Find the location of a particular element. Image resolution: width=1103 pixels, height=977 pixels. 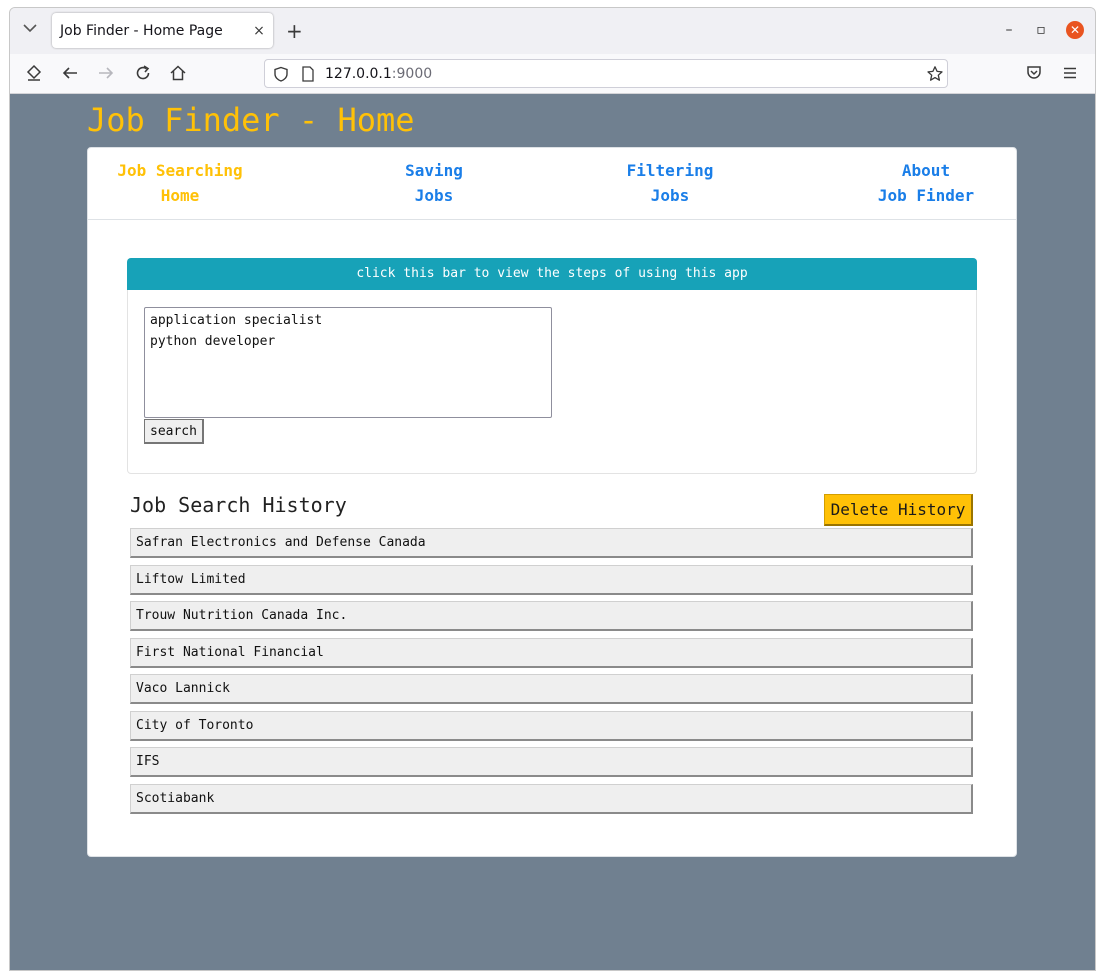

tab-close-icon: × is located at coordinates (259, 31).